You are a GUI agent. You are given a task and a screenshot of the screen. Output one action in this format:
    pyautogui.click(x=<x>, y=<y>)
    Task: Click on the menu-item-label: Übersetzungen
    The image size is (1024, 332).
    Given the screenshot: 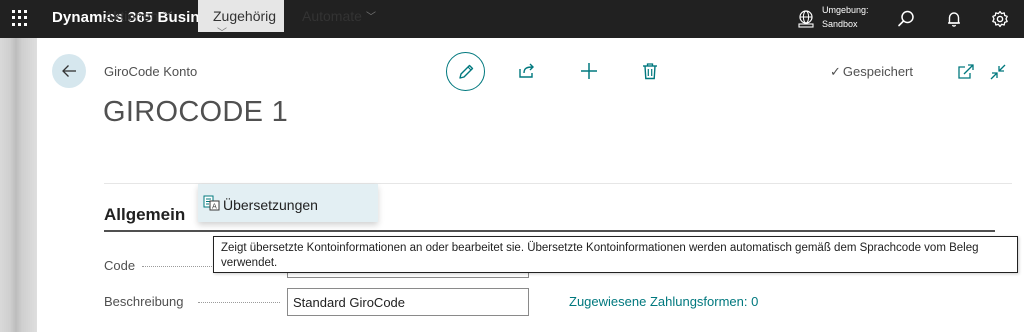 What is the action you would take?
    pyautogui.click(x=270, y=205)
    